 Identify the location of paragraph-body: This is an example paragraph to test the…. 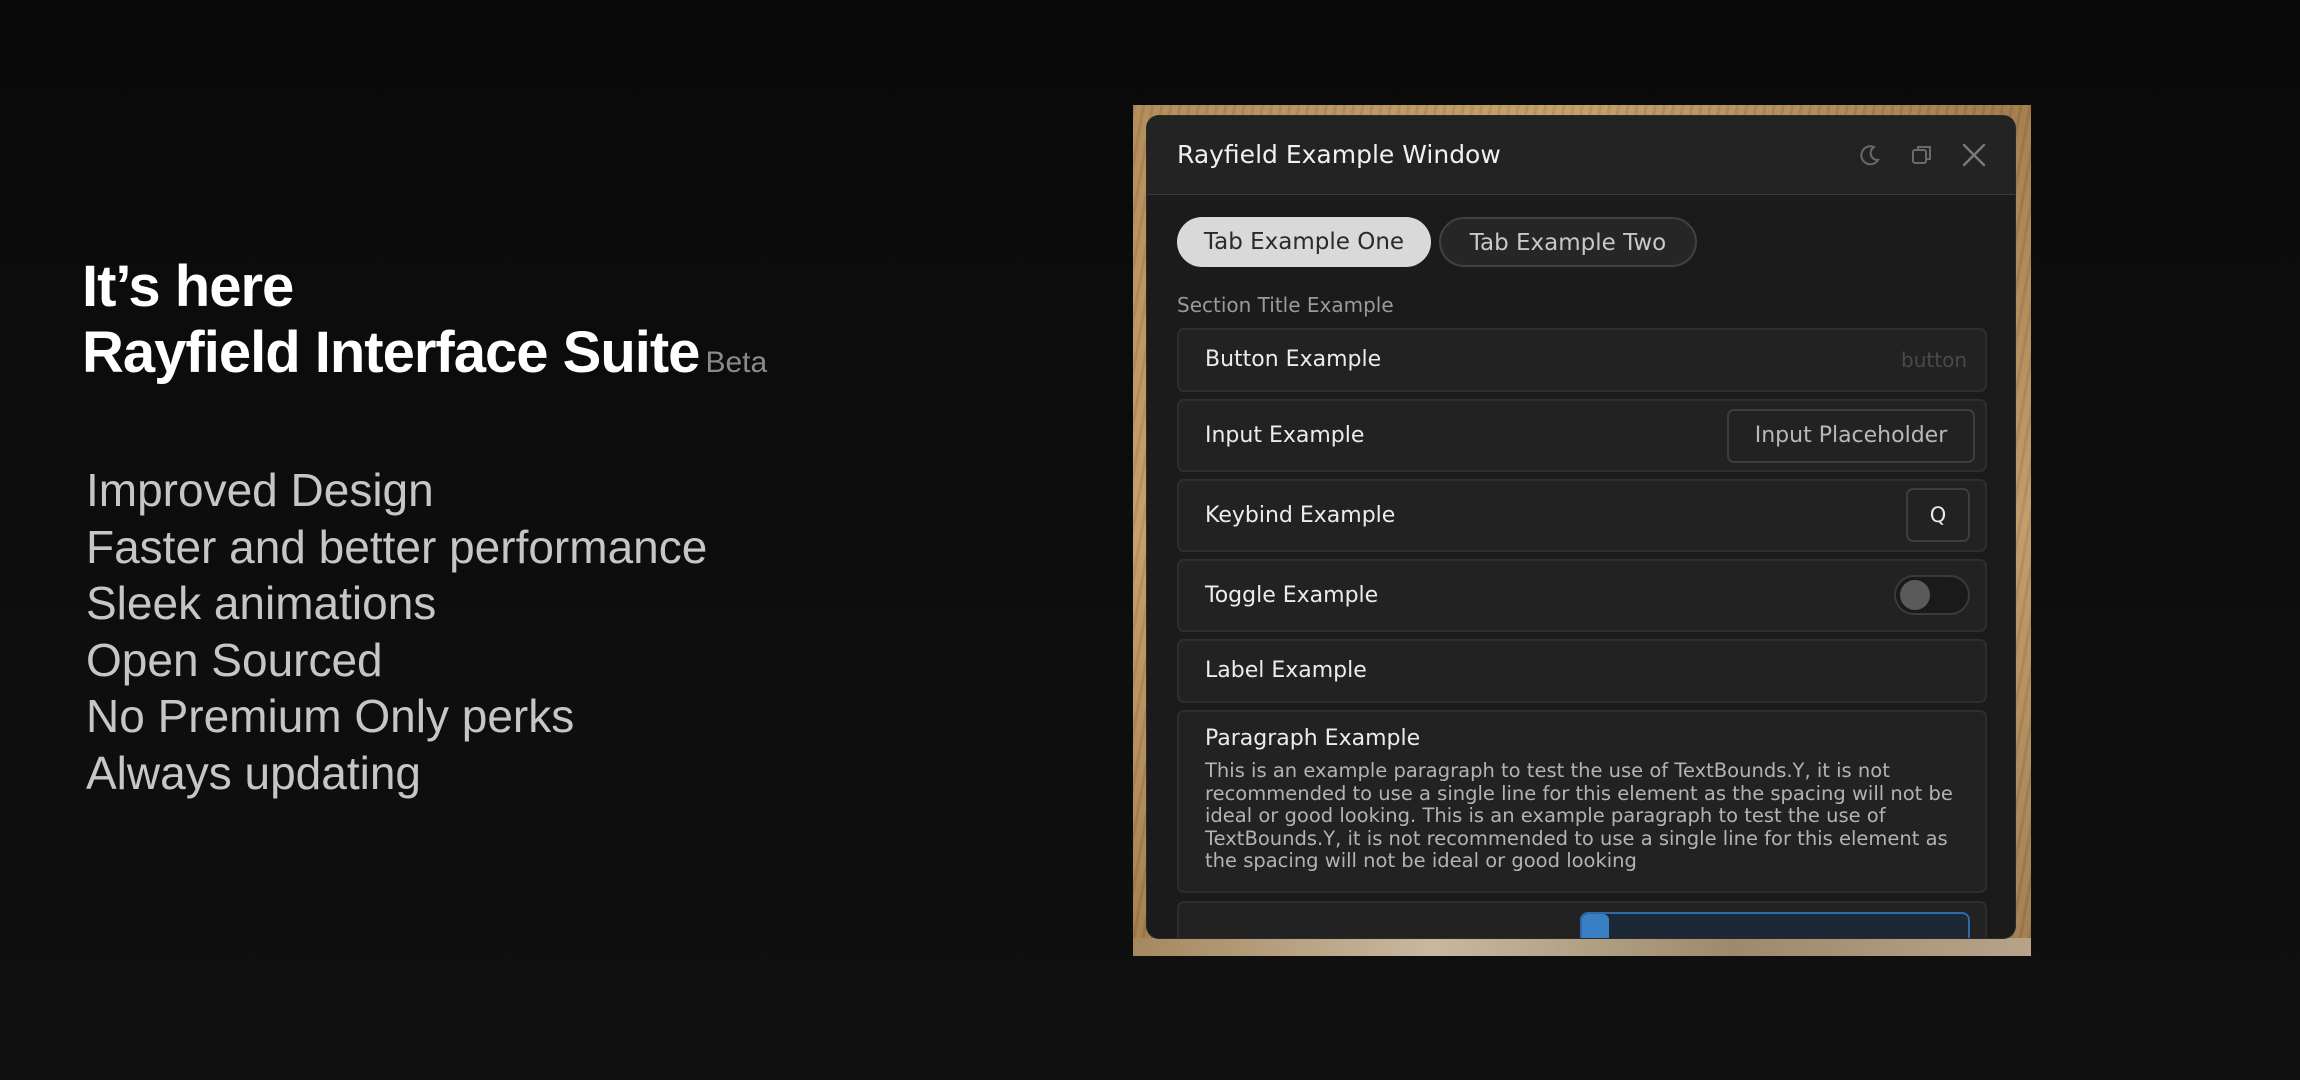
(1579, 815).